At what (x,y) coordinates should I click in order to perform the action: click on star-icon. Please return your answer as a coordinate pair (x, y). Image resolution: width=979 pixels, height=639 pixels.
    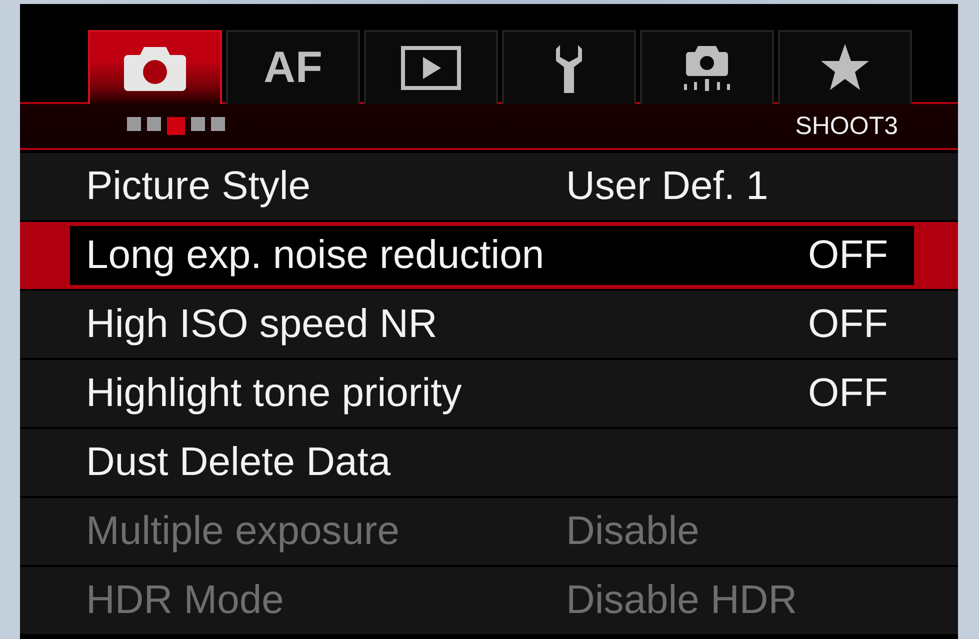
    Looking at the image, I should click on (845, 68).